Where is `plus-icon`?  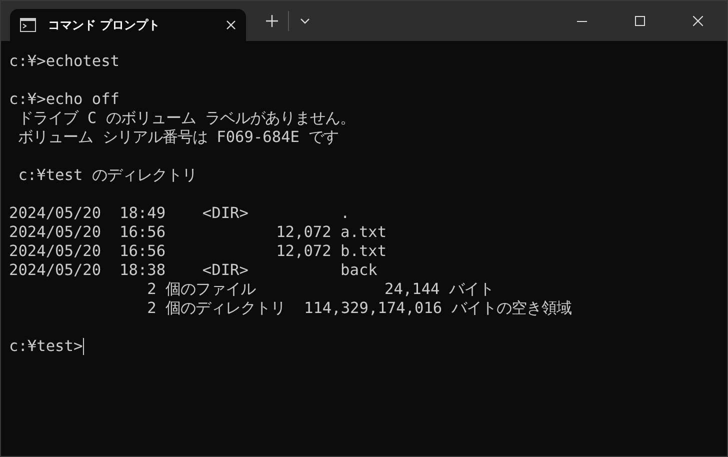 plus-icon is located at coordinates (272, 21).